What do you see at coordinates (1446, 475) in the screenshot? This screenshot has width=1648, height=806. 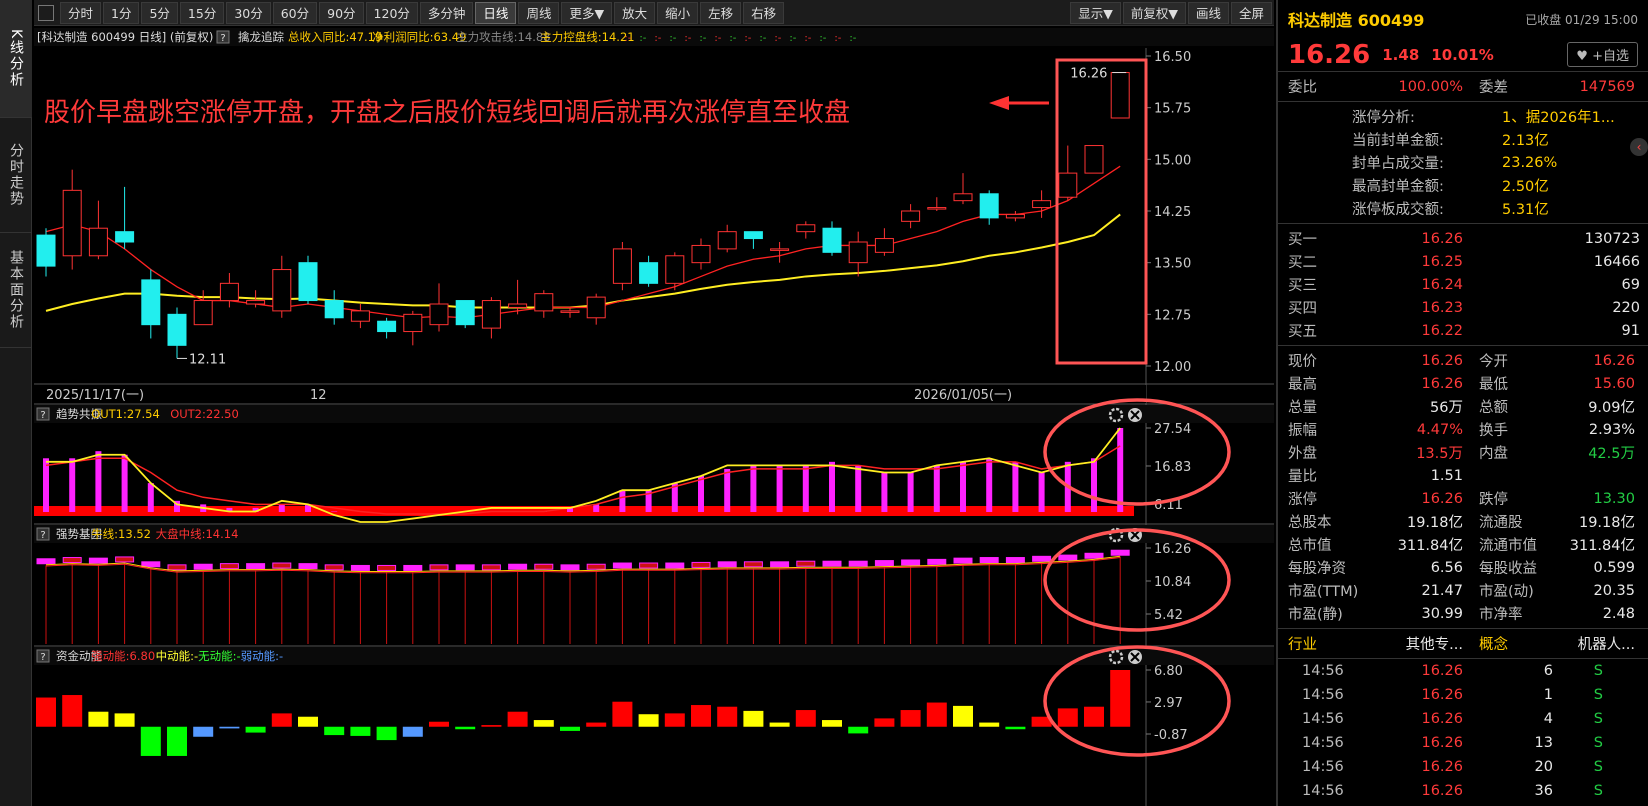 I see `stat-value-5-a: 1.51` at bounding box center [1446, 475].